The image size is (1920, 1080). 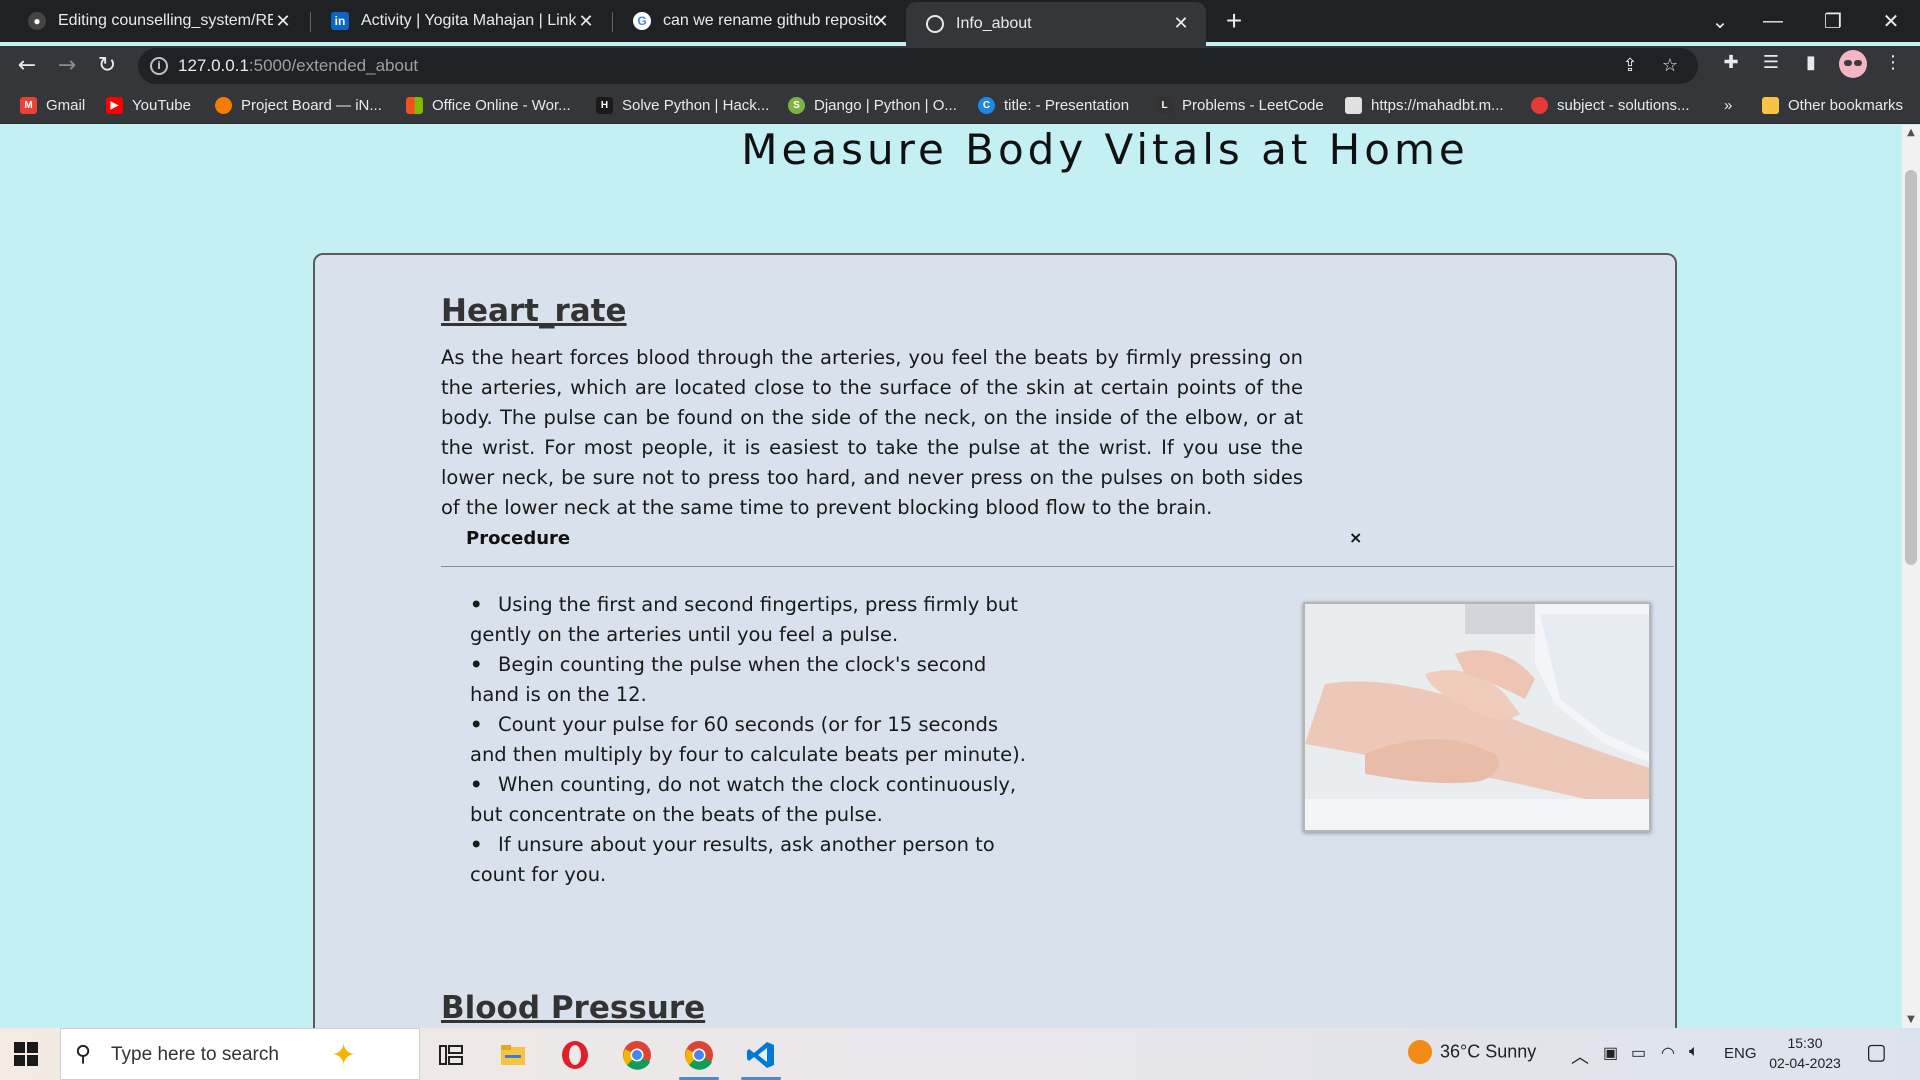 What do you see at coordinates (1670, 66) in the screenshot?
I see `bookmark-star-icon: ☆` at bounding box center [1670, 66].